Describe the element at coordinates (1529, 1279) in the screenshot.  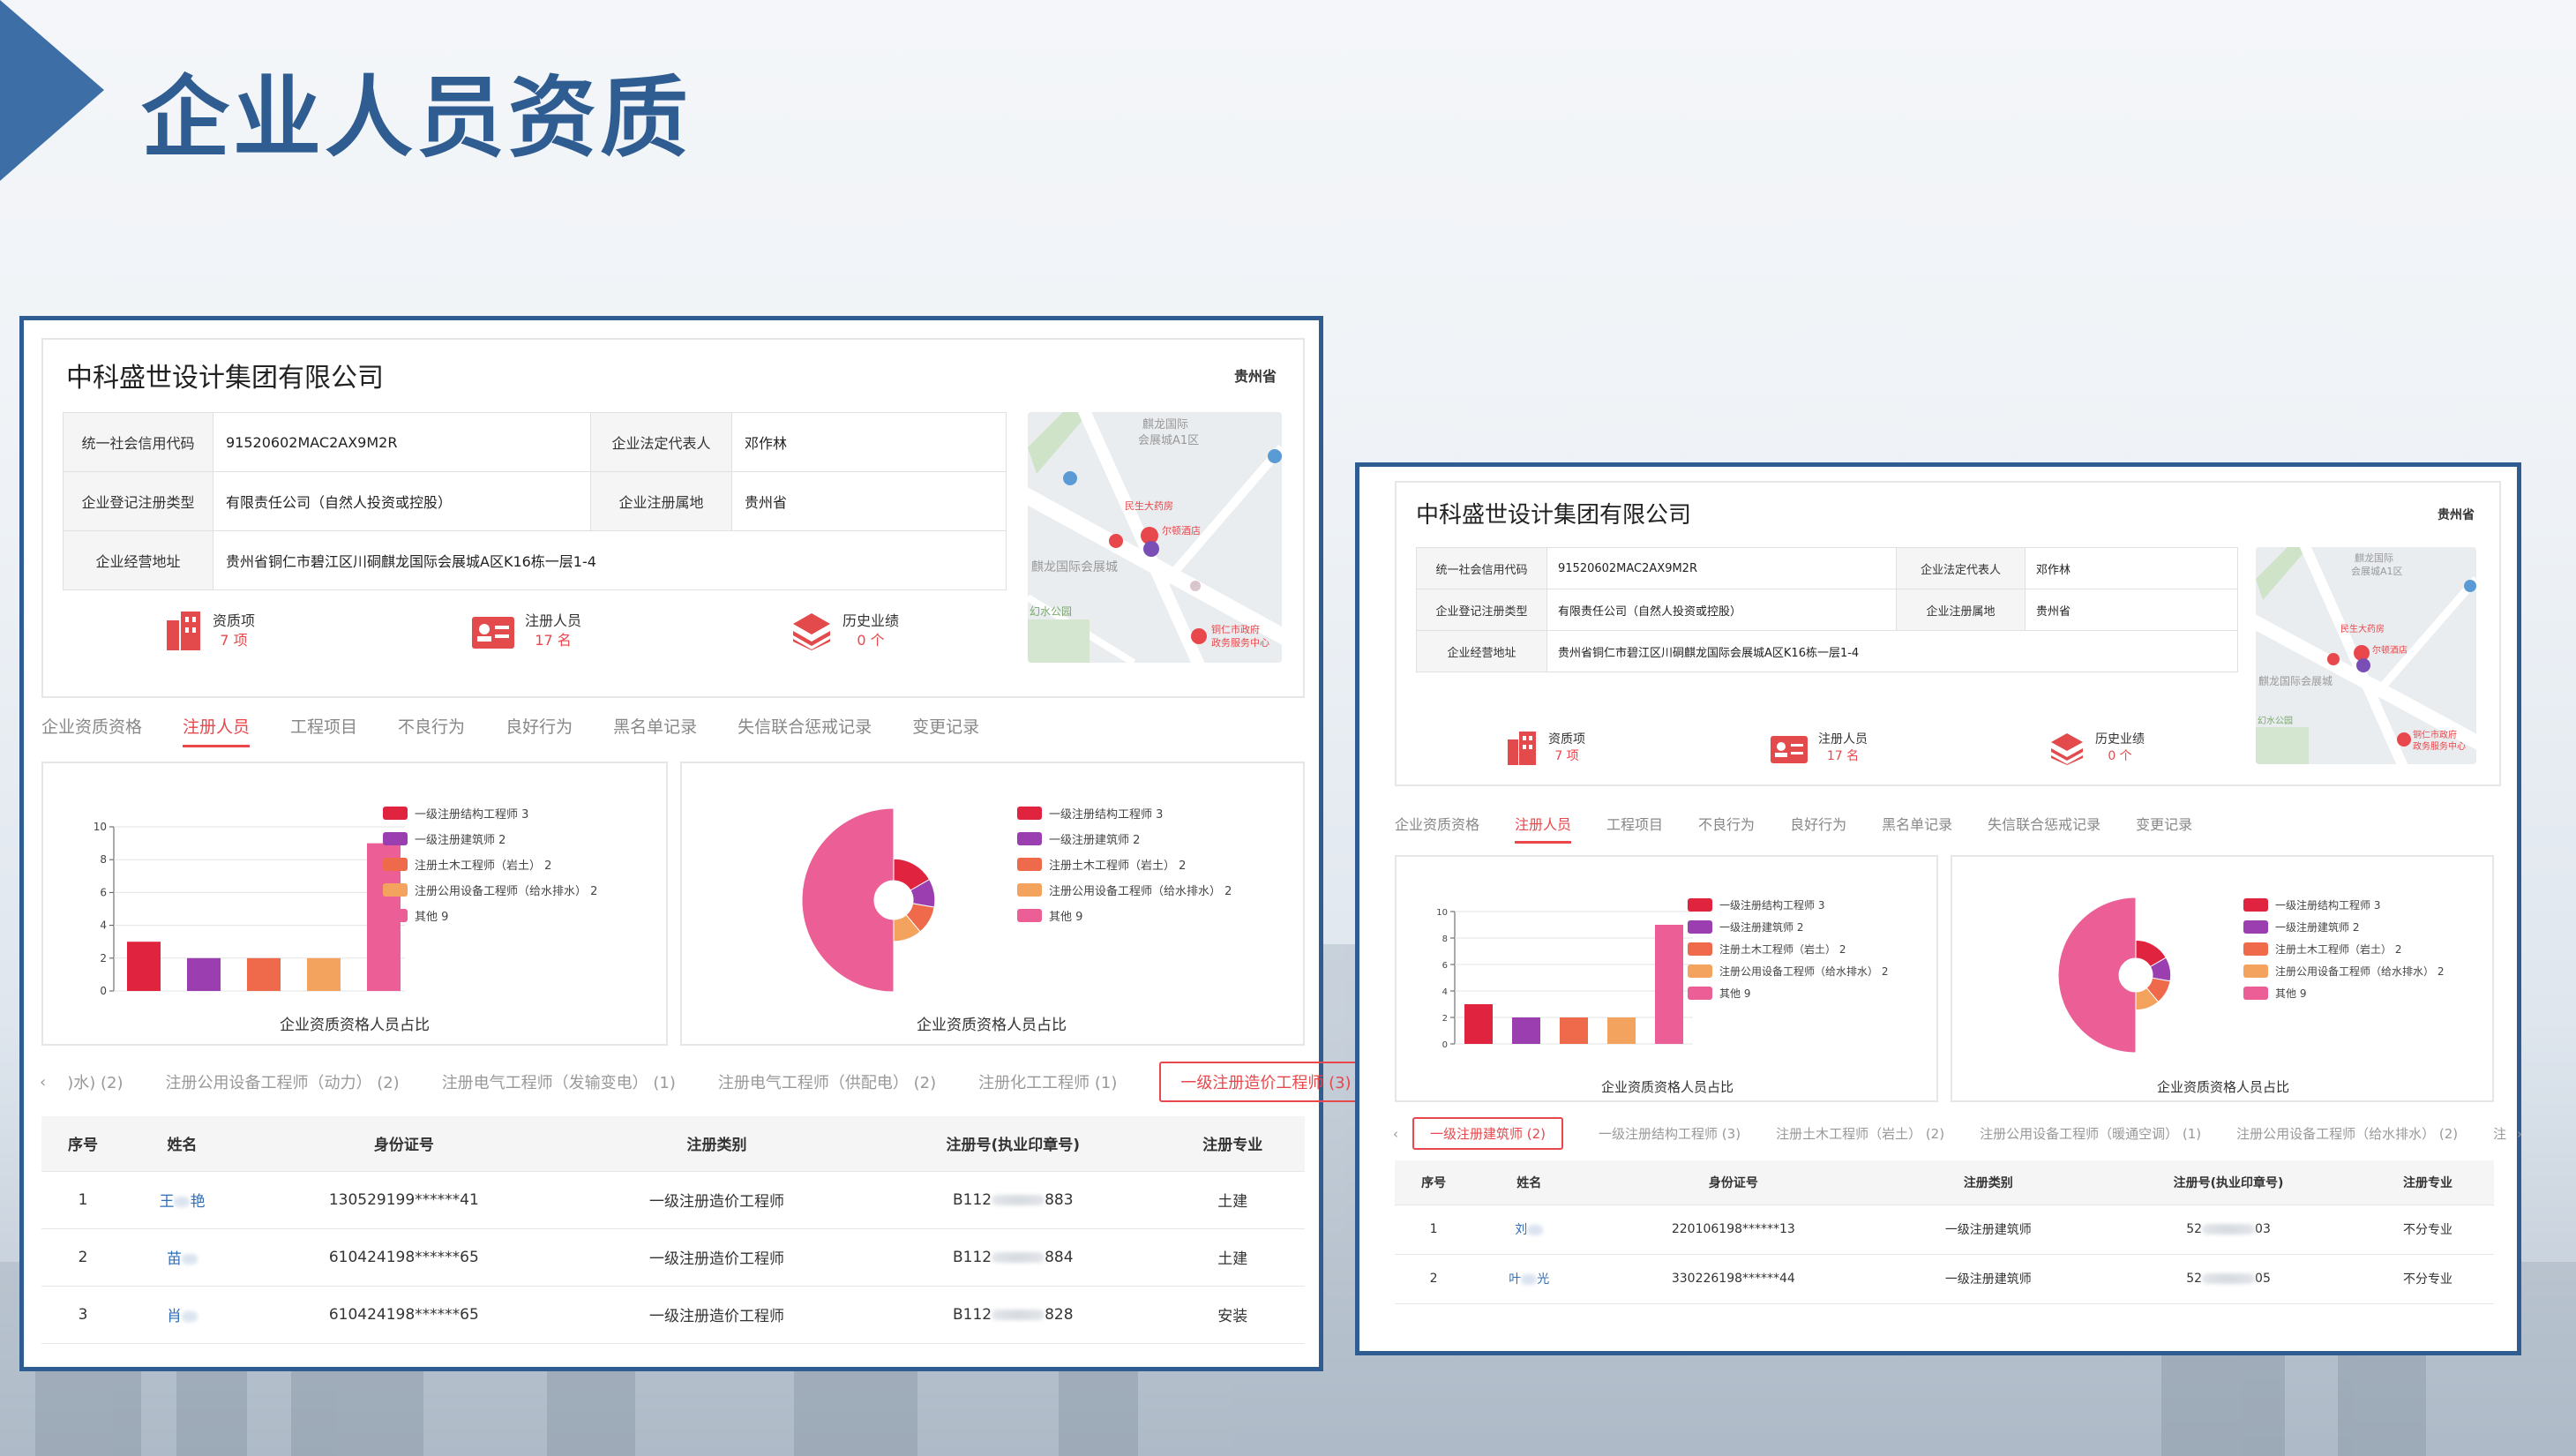
I see `cell-name: 叶光` at that location.